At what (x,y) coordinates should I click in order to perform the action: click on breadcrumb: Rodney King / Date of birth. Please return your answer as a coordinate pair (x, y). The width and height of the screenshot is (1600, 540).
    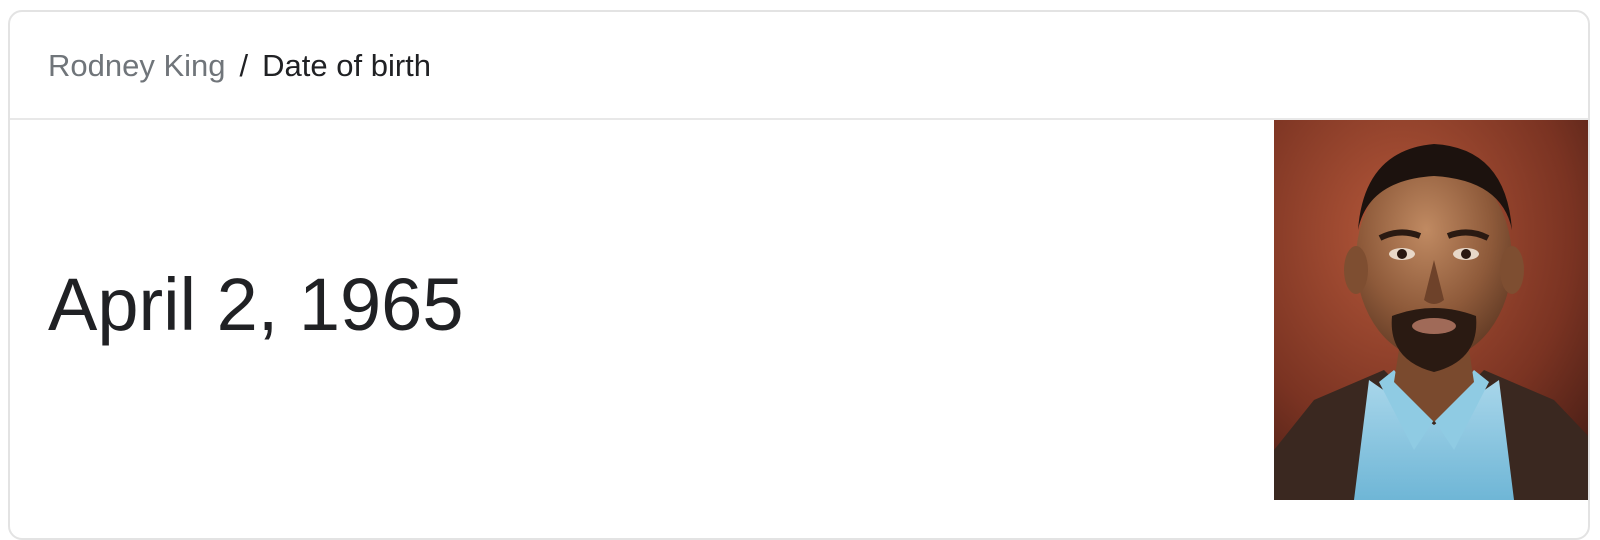
    Looking at the image, I should click on (239, 66).